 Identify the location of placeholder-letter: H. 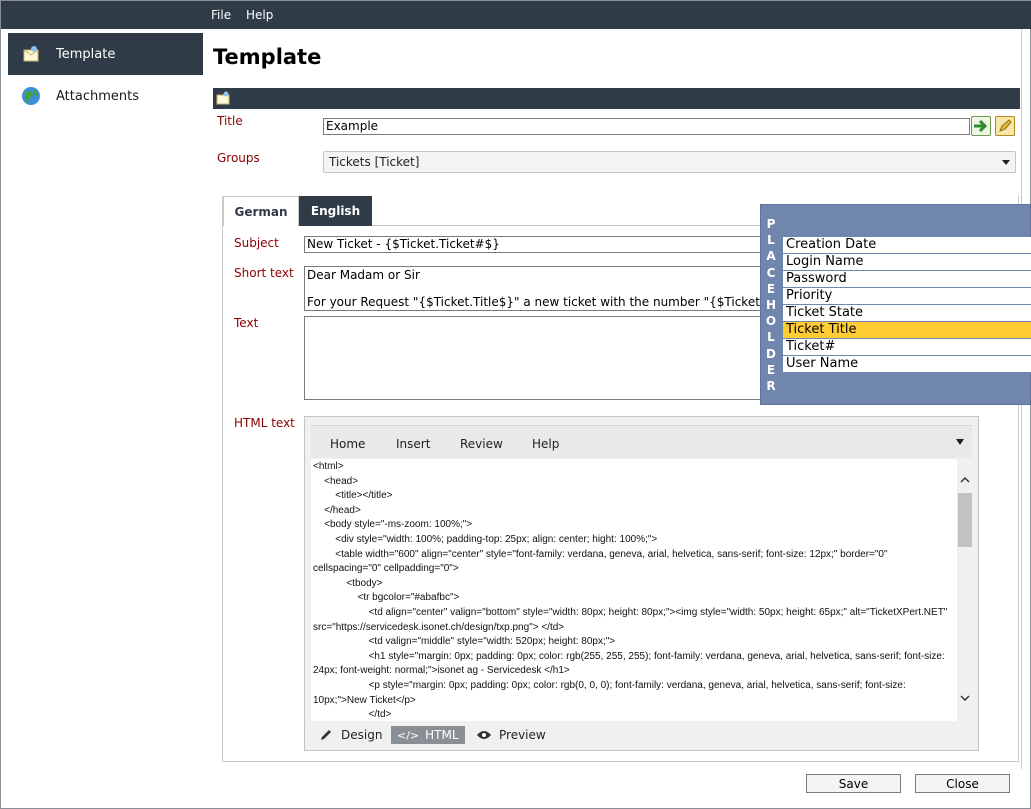
(771, 305).